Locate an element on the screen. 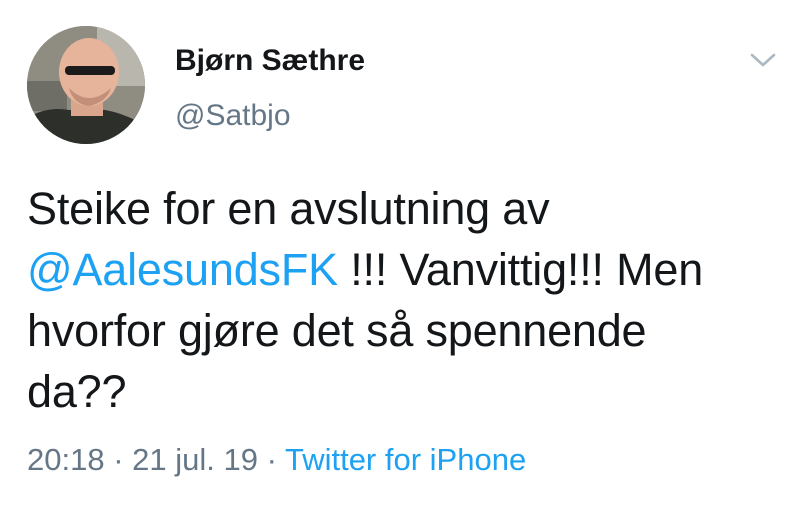 The width and height of the screenshot is (800, 505). tweet-line-text: !!! Vanvittig!!! Men is located at coordinates (520, 269).